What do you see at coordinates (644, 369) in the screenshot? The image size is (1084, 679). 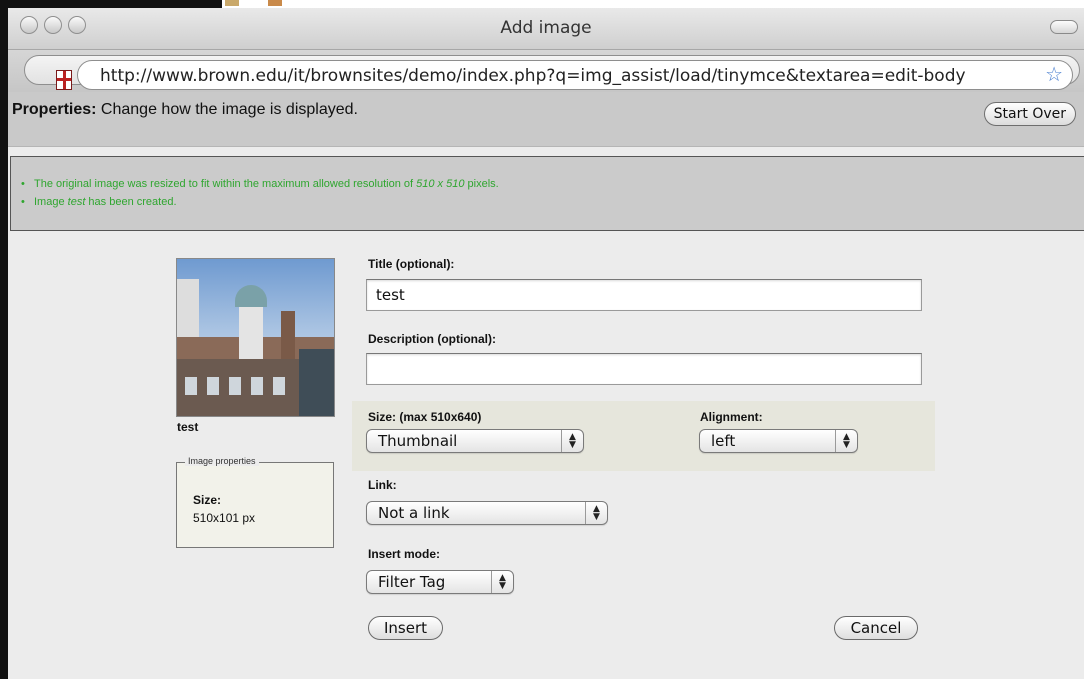 I see `description-input` at bounding box center [644, 369].